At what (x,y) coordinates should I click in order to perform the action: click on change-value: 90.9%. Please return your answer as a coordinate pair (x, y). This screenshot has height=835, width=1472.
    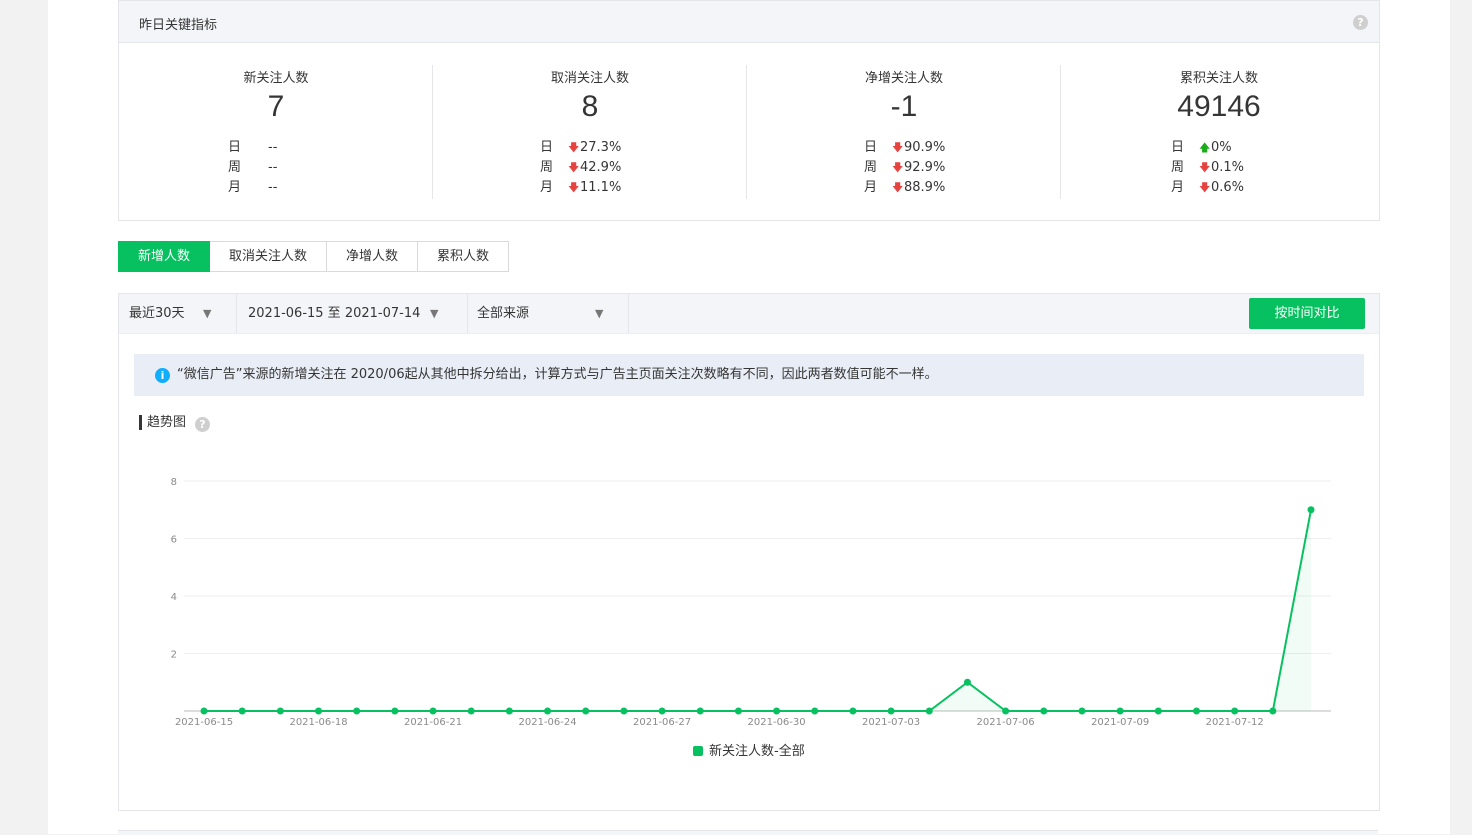
    Looking at the image, I should click on (925, 147).